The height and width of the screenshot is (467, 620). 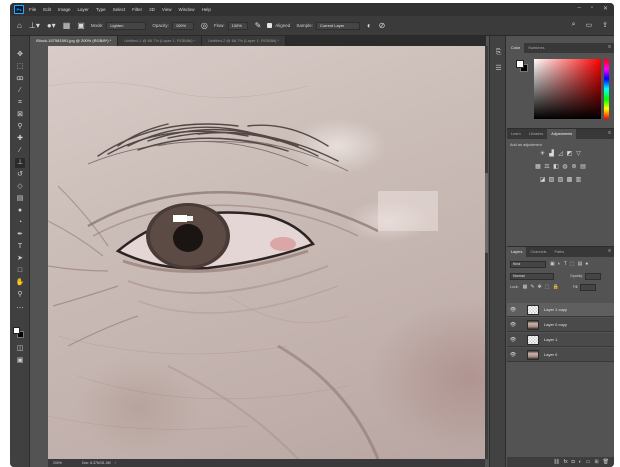 What do you see at coordinates (586, 264) in the screenshot?
I see `filter-toggle-icon: ●` at bounding box center [586, 264].